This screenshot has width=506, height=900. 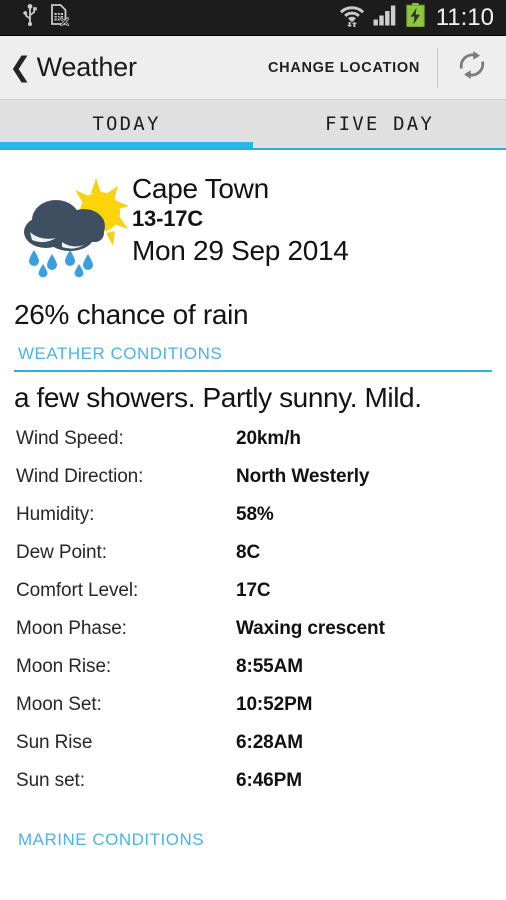 What do you see at coordinates (200, 188) in the screenshot?
I see `city-name: Cape Town` at bounding box center [200, 188].